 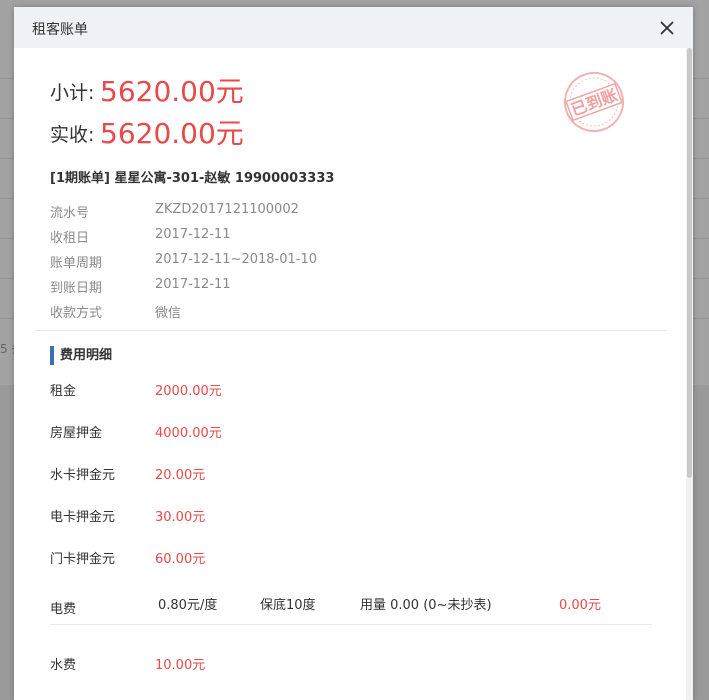 I want to click on fee-label: 租金, so click(x=63, y=391).